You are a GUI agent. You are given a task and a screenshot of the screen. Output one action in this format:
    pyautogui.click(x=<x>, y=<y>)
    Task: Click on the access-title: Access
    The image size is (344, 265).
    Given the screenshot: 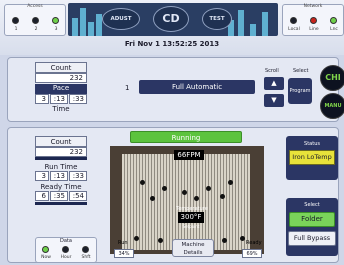 What is the action you would take?
    pyautogui.click(x=35, y=6)
    